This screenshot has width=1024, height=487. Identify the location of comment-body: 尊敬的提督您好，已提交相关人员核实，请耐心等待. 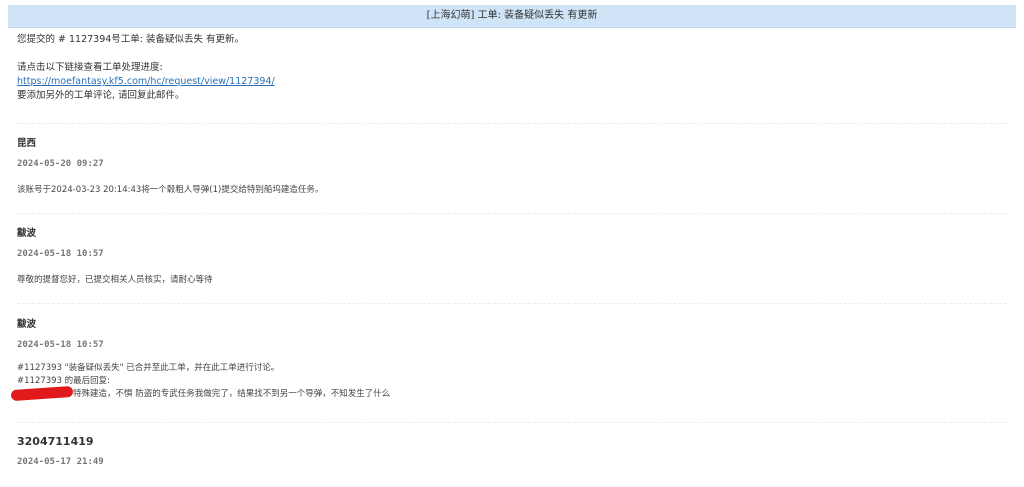
(512, 280).